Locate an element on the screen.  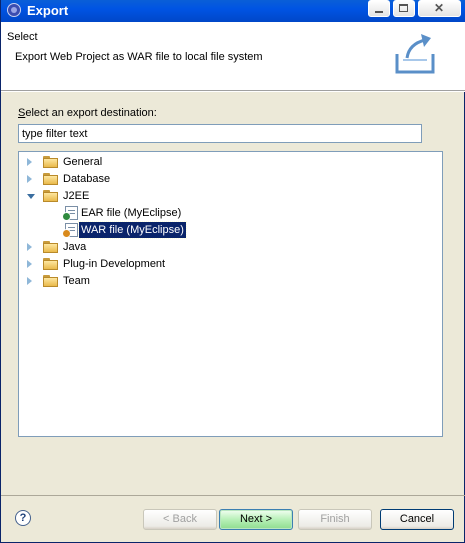
maximize-button is located at coordinates (404, 8).